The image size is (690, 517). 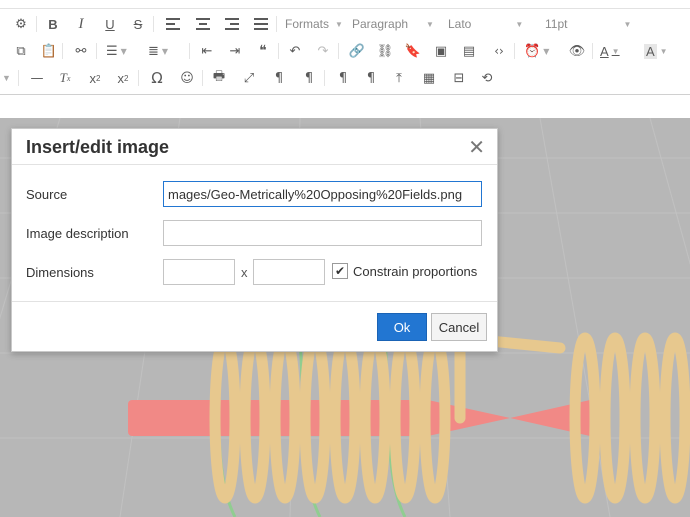 I want to click on background-color-button: A ▼, so click(x=656, y=51).